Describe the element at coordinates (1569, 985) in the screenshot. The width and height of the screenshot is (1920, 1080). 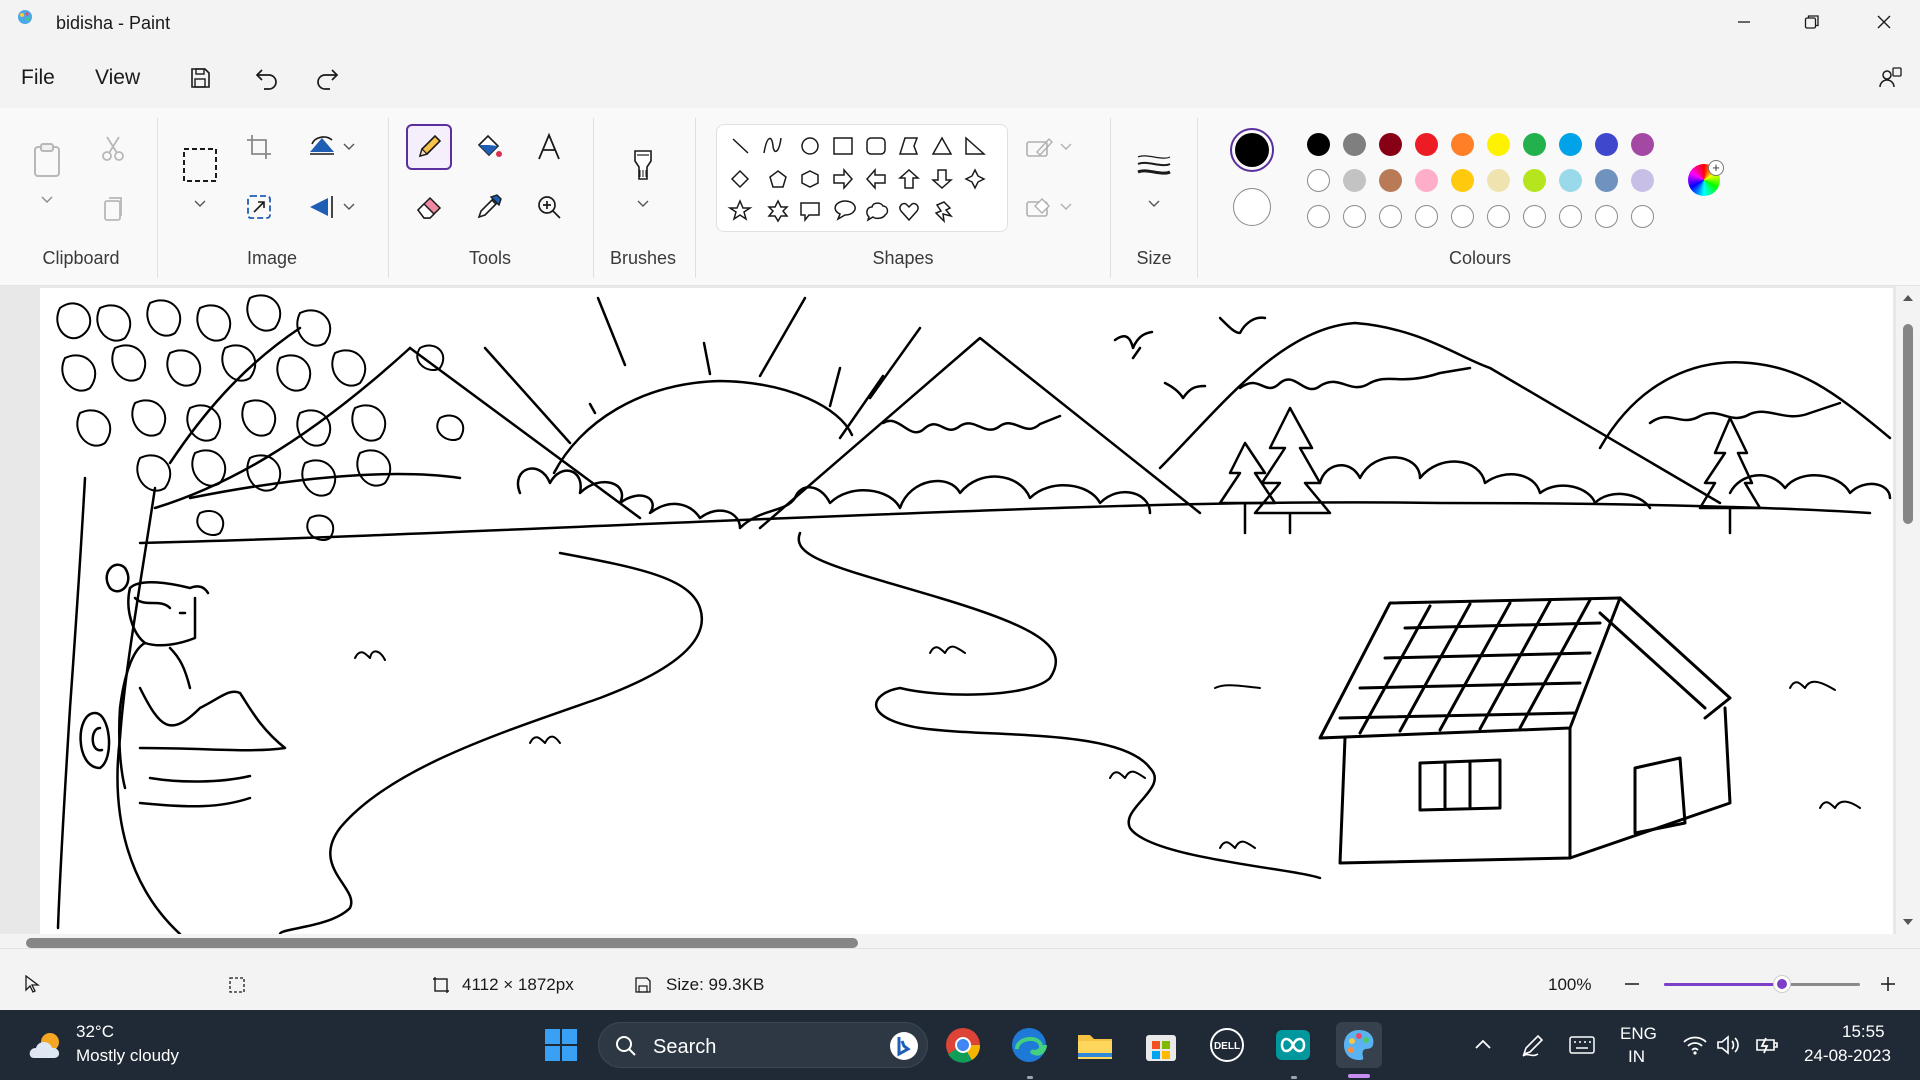
I see `zoom-level: 100%` at that location.